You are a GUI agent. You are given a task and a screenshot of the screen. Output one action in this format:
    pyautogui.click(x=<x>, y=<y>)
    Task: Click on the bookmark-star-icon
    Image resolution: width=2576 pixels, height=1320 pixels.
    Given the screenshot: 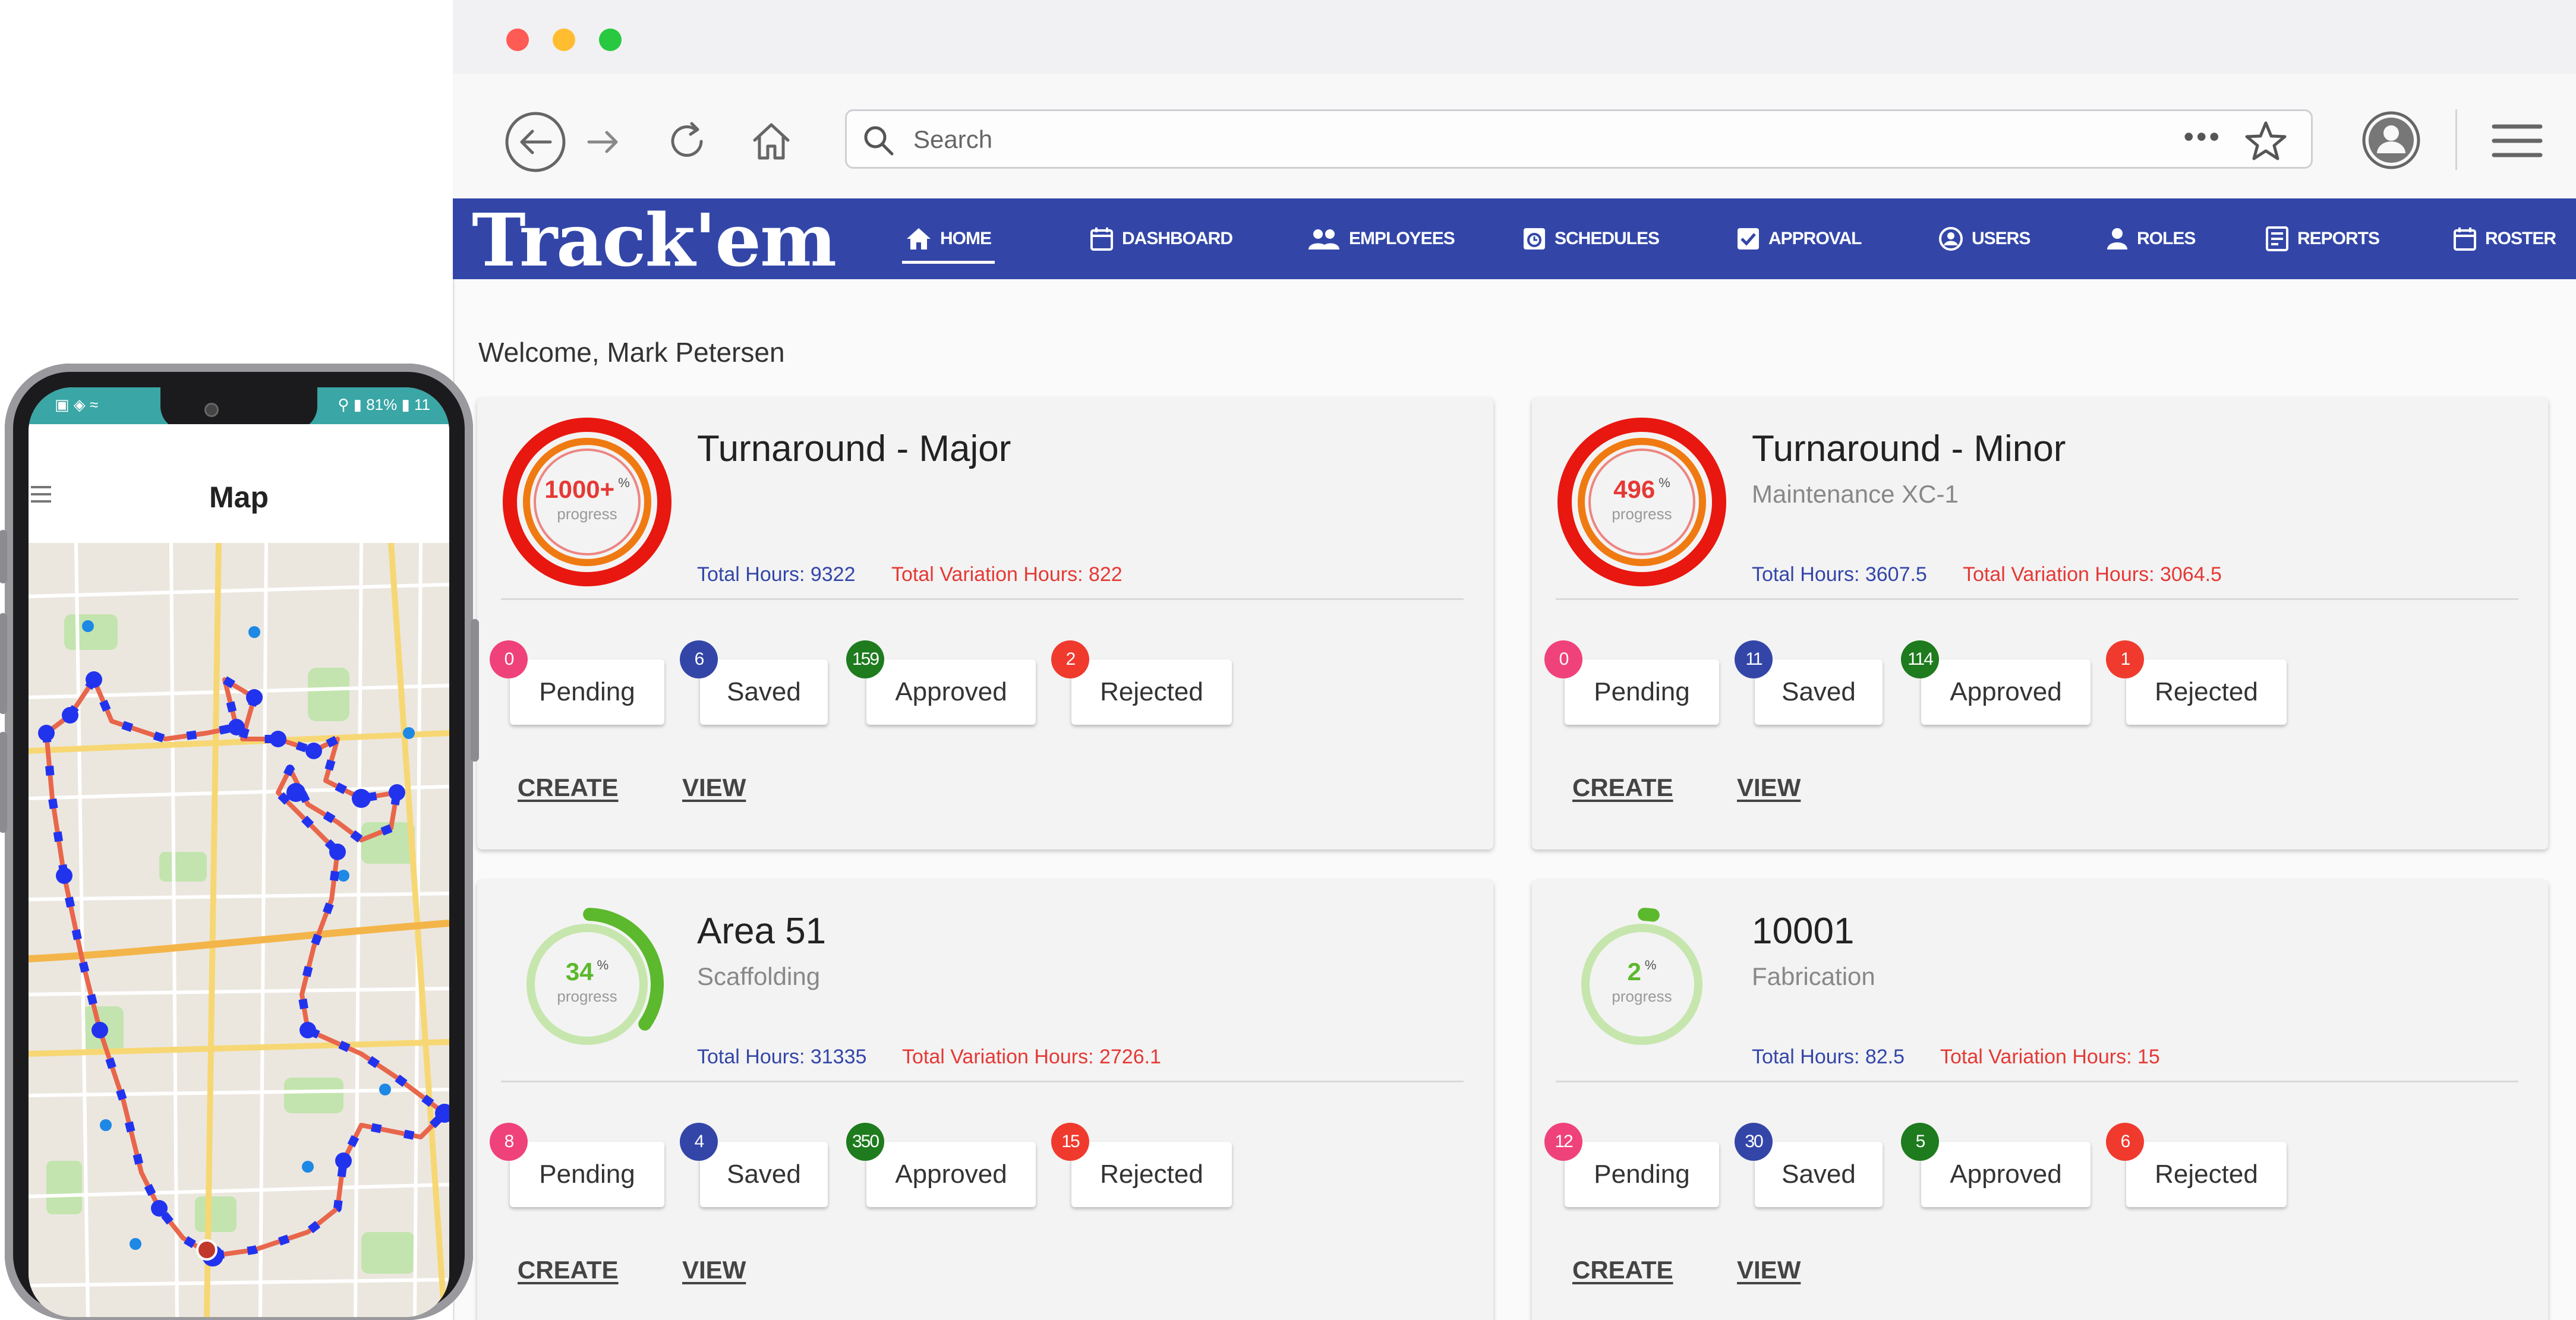 What is the action you would take?
    pyautogui.click(x=2266, y=141)
    